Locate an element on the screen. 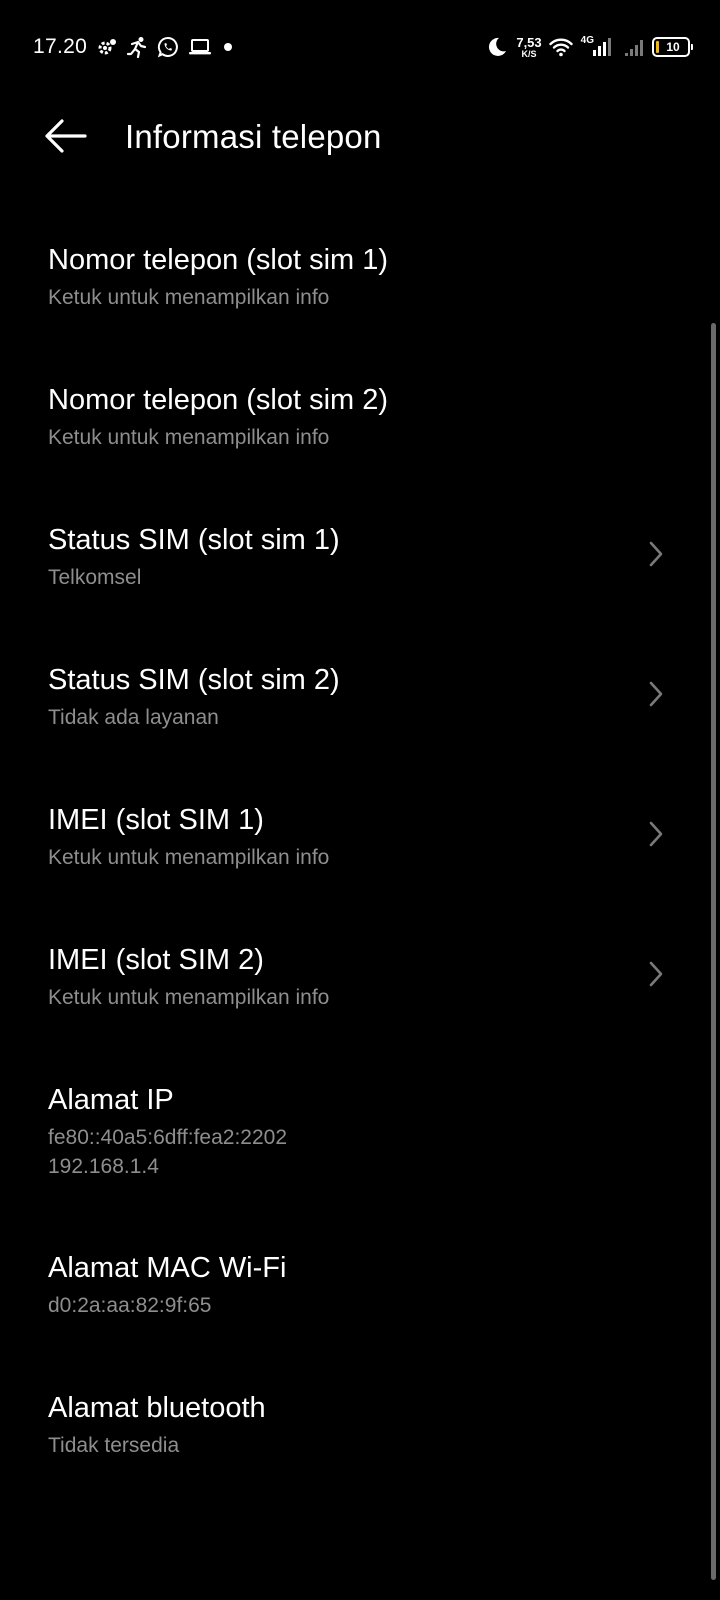  status-bar-left: 17.20 is located at coordinates (138, 47).